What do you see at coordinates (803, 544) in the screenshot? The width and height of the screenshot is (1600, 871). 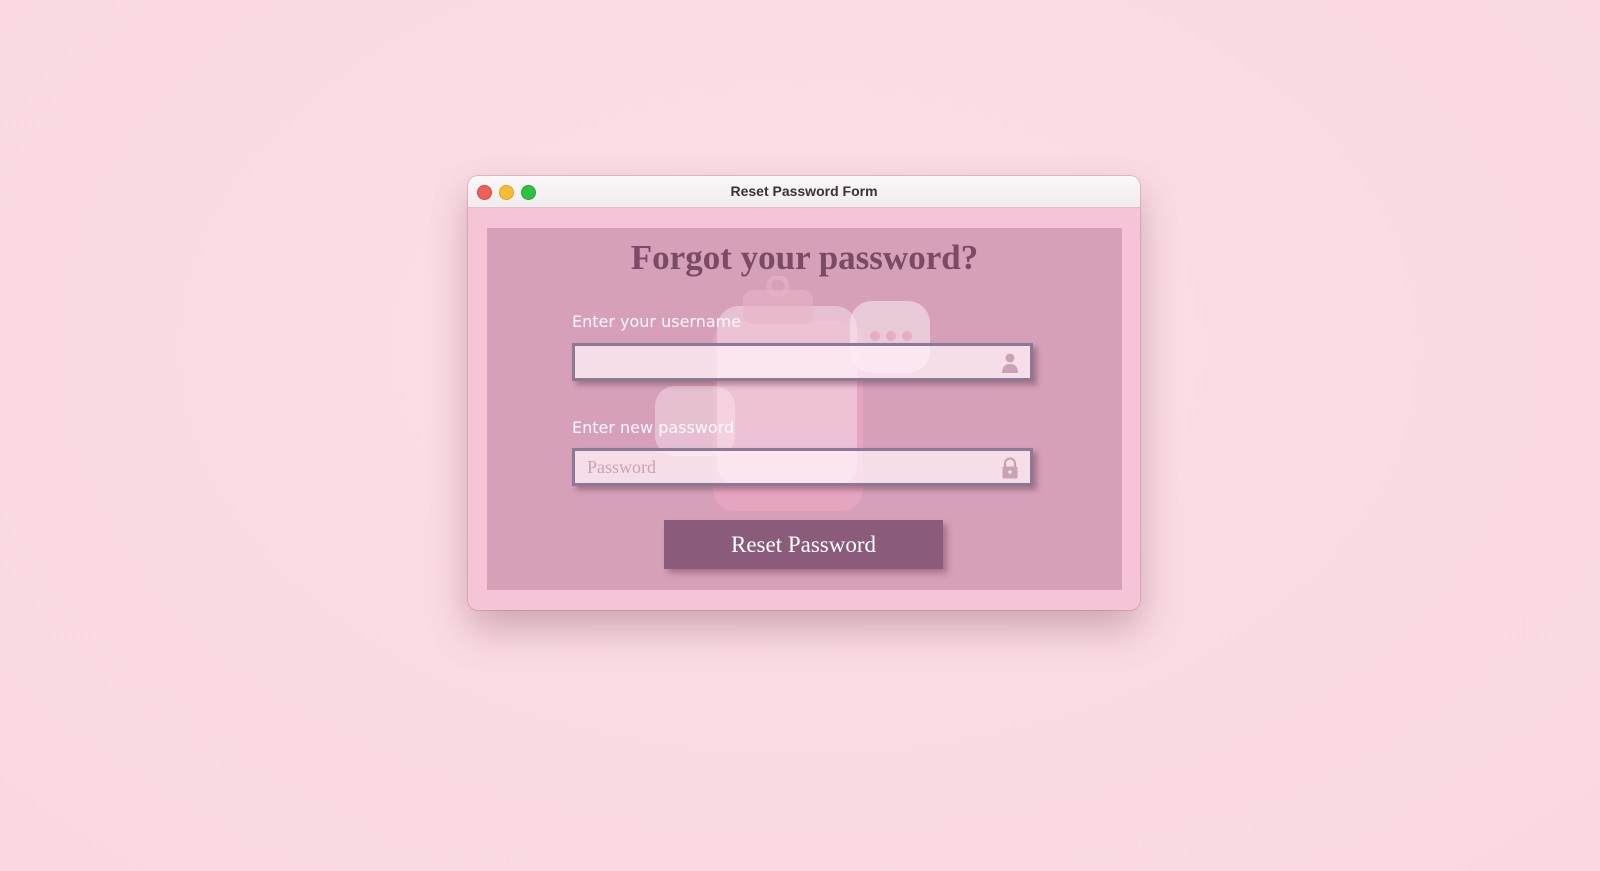 I see `reset-password-button: Reset Password` at bounding box center [803, 544].